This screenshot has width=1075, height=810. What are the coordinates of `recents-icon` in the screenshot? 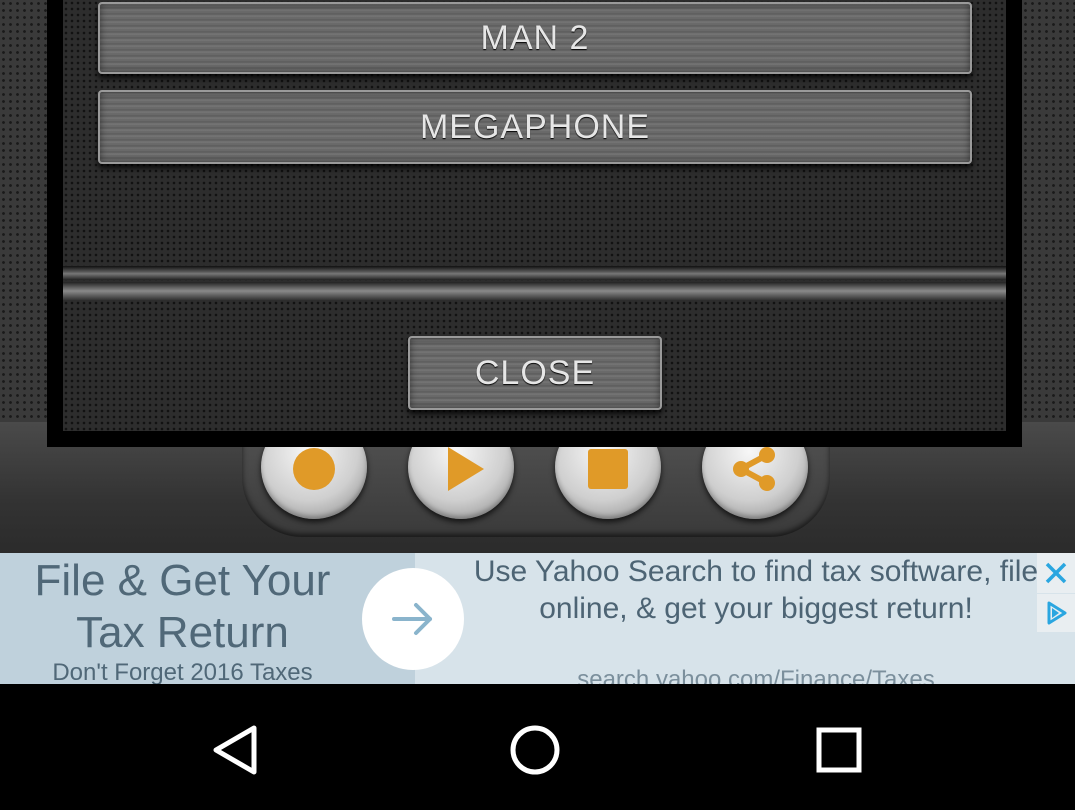 It's located at (839, 750).